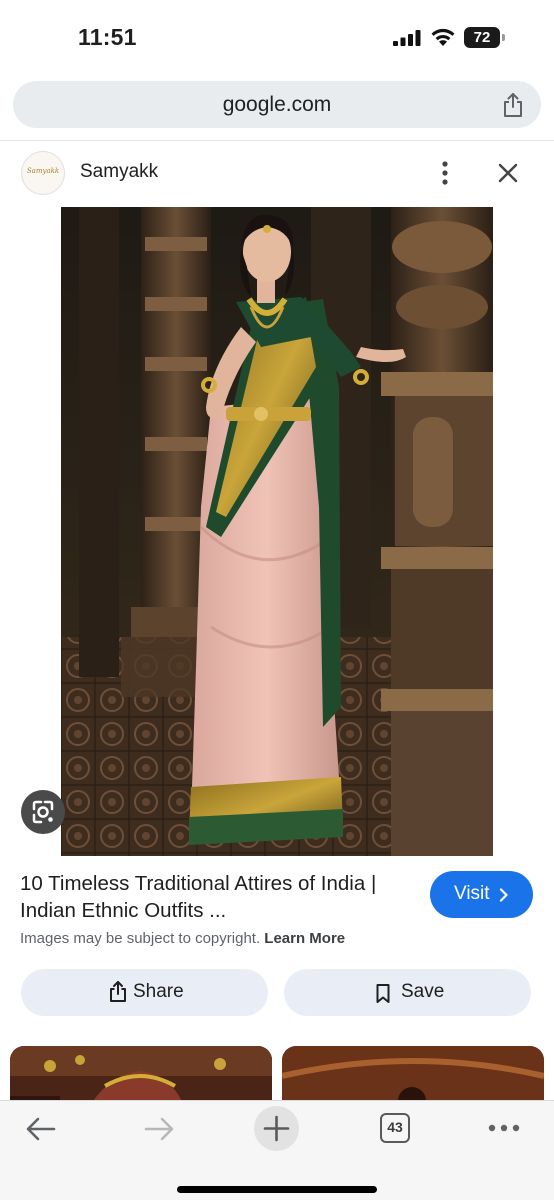  I want to click on source-header: Samyakk Samyakk, so click(277, 174).